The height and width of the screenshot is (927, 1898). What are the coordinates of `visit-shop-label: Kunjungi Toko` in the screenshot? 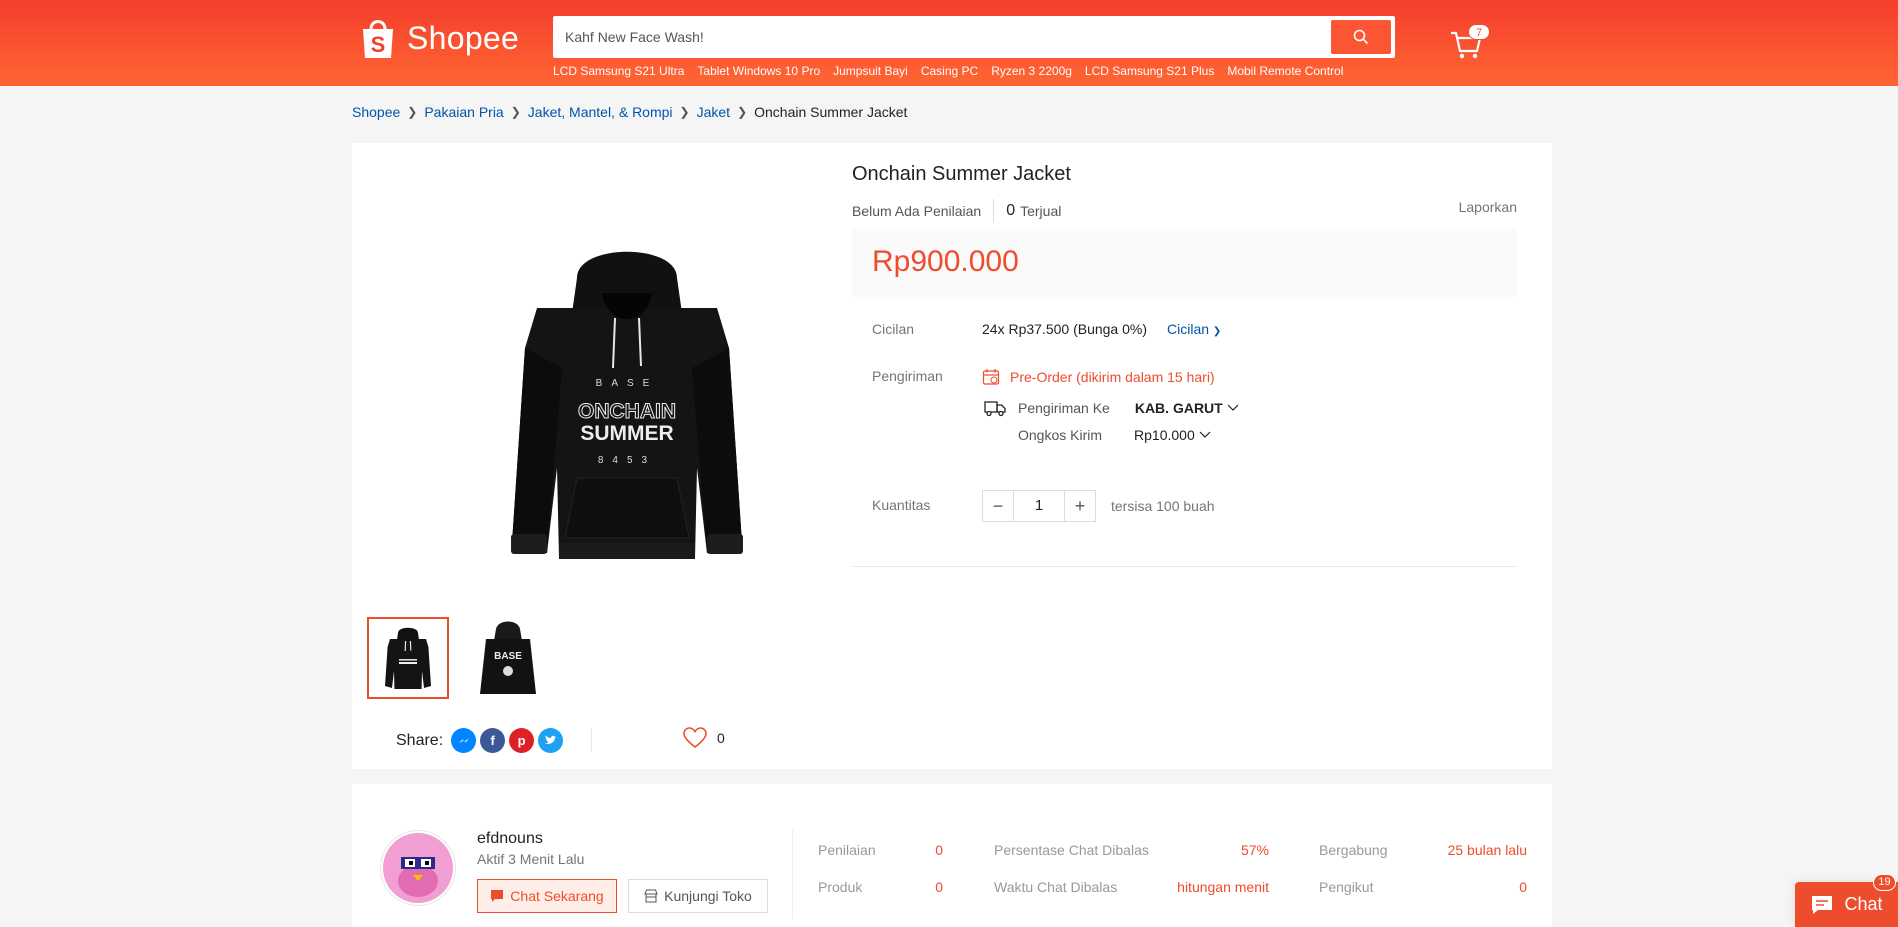 It's located at (708, 896).